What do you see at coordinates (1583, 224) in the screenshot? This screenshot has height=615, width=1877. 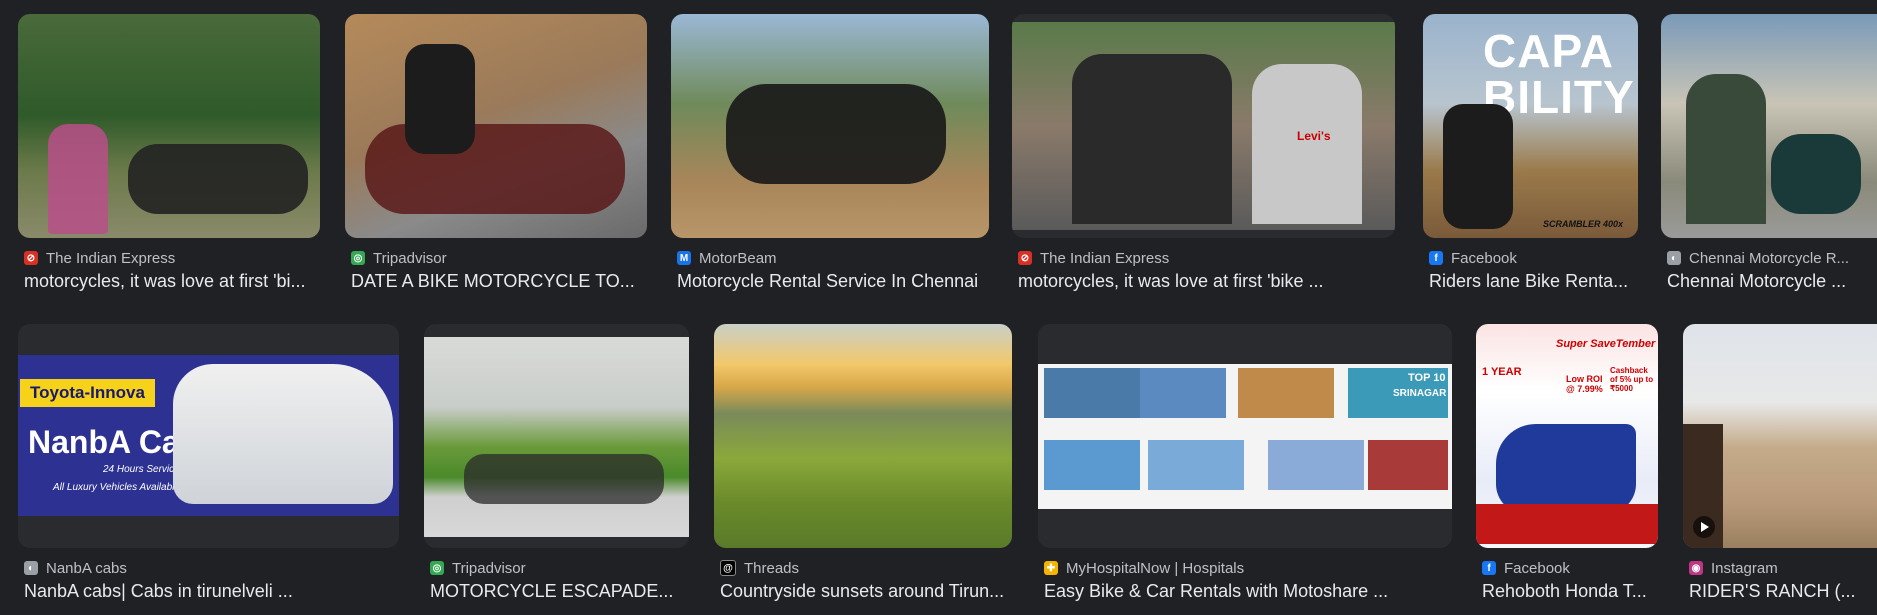 I see `scrambler-text: SCRAMBLER 400x` at bounding box center [1583, 224].